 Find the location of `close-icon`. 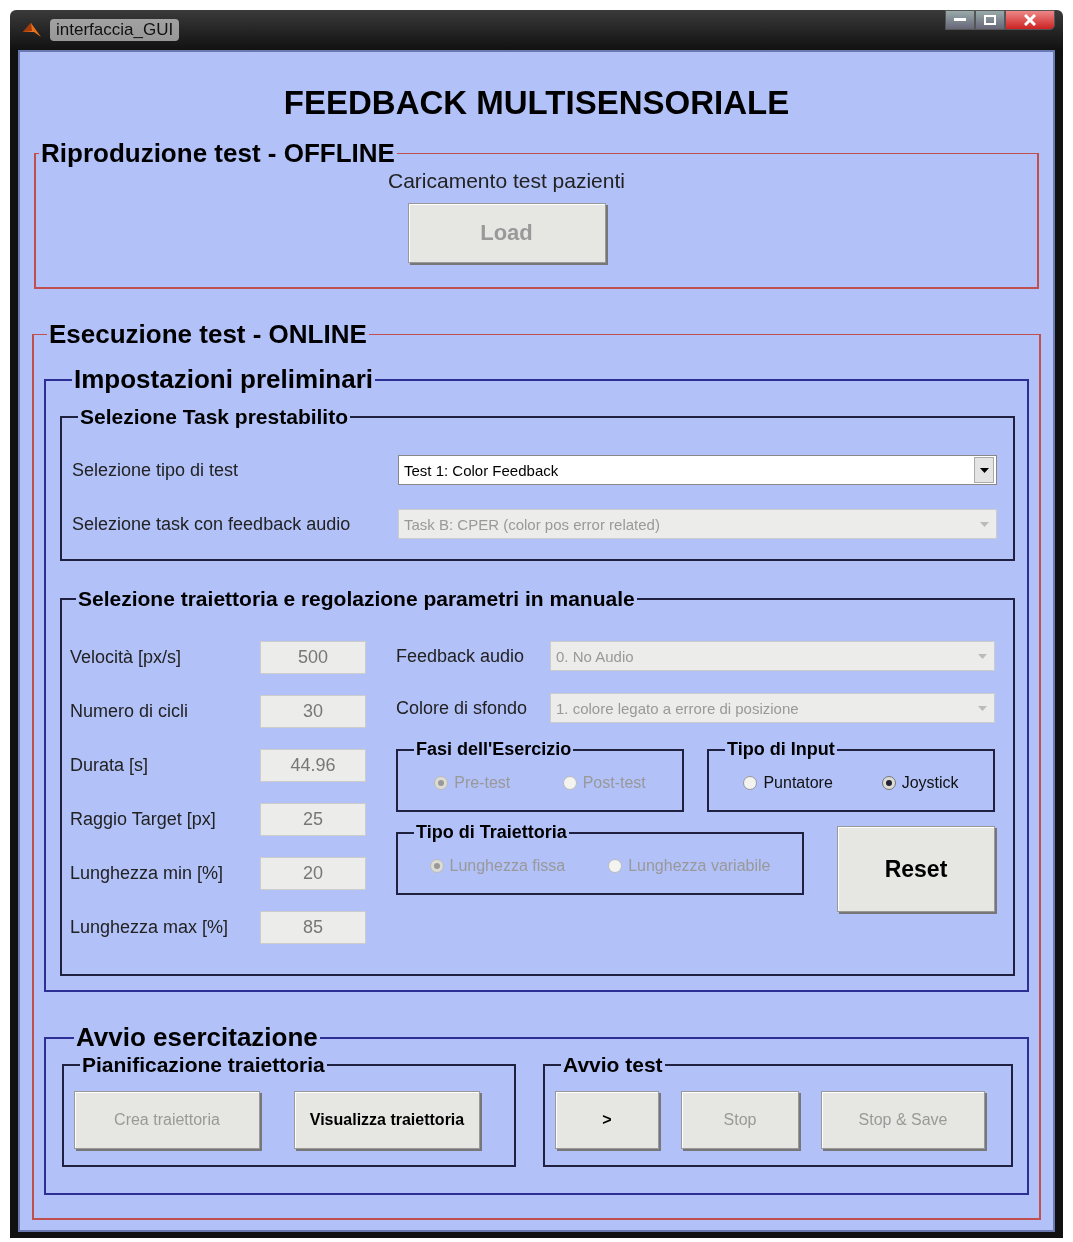

close-icon is located at coordinates (1030, 20).